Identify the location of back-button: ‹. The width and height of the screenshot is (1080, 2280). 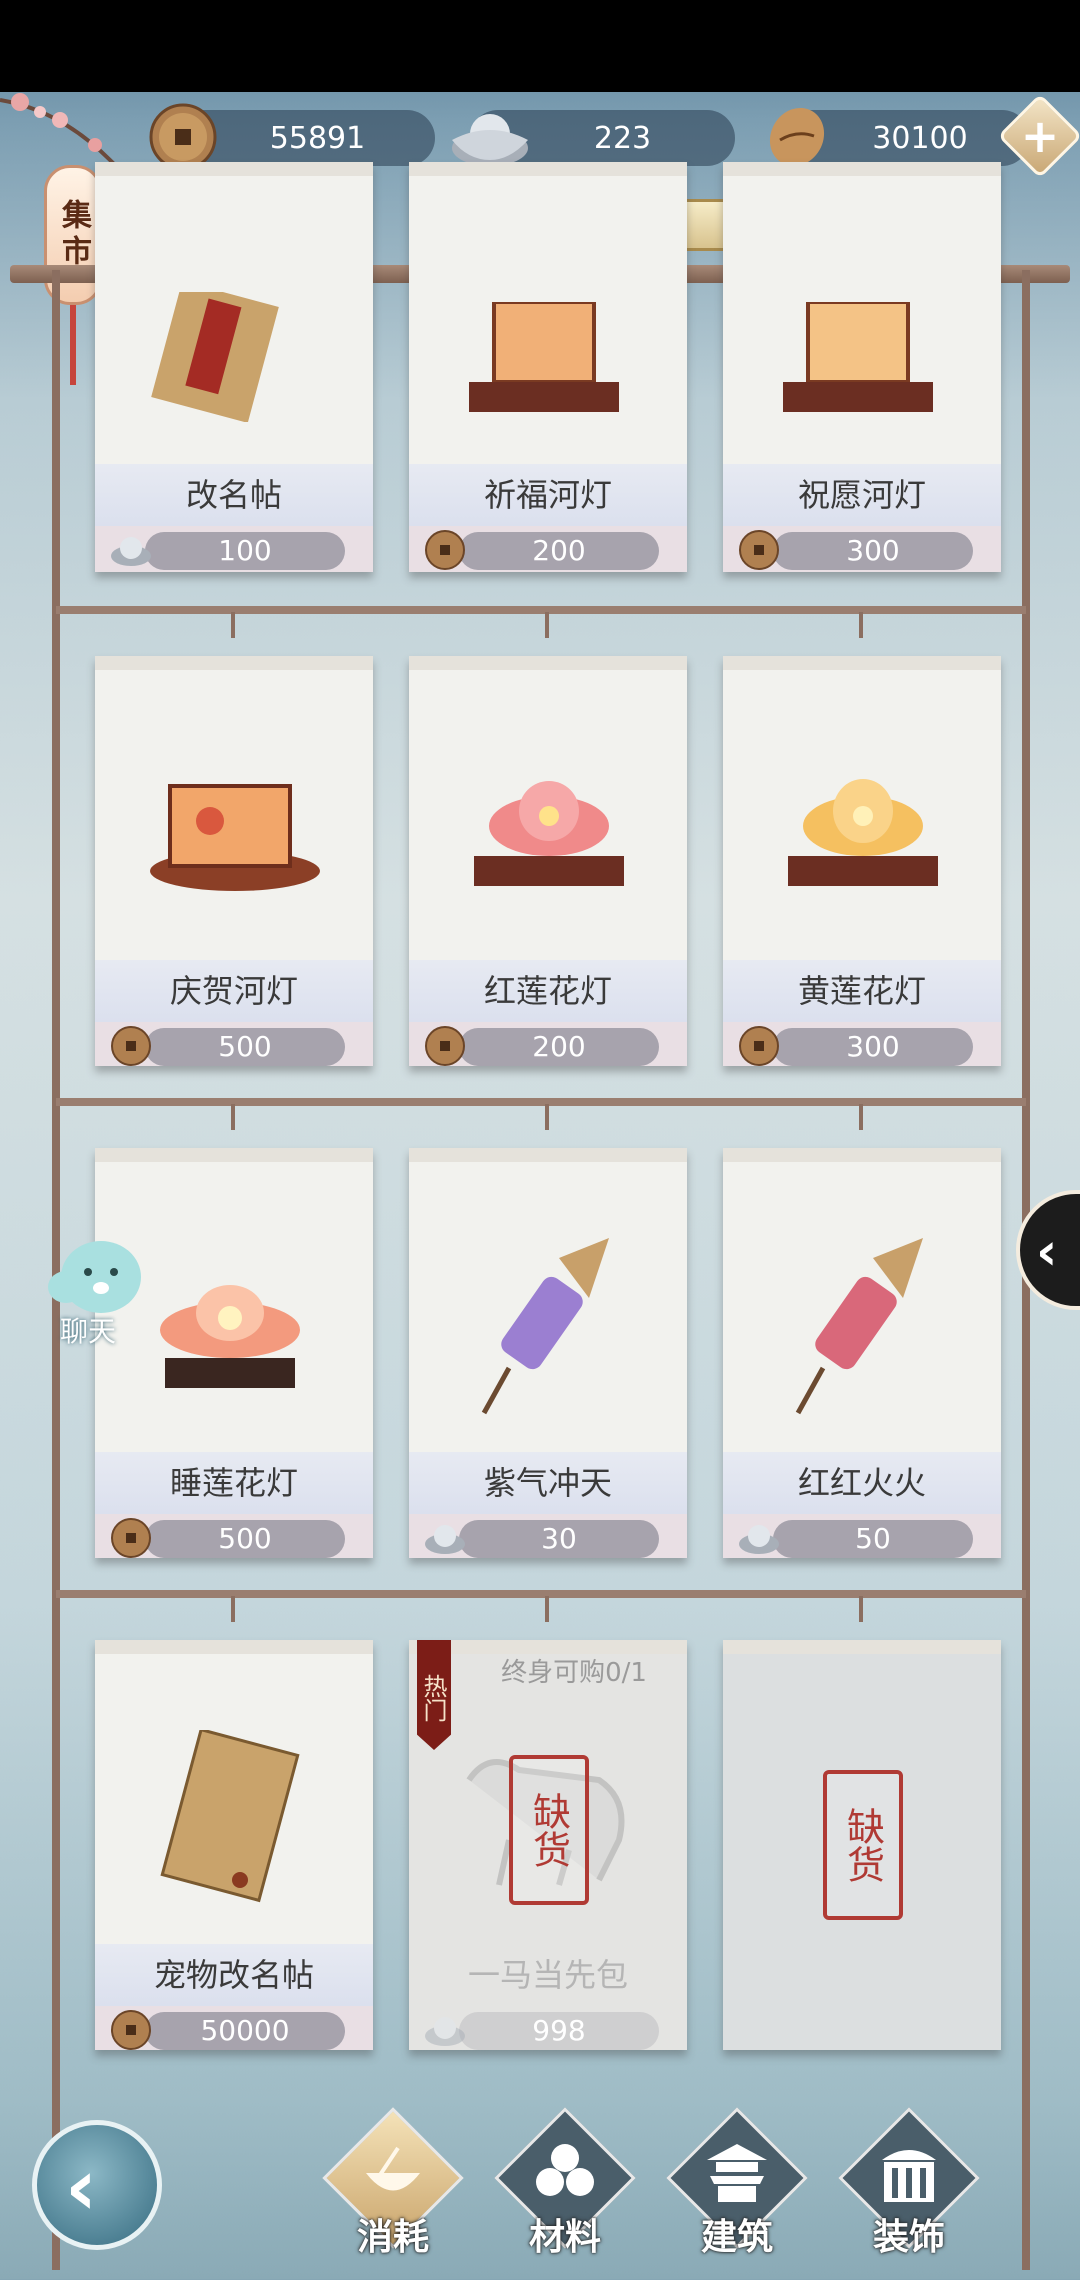
(97, 2185).